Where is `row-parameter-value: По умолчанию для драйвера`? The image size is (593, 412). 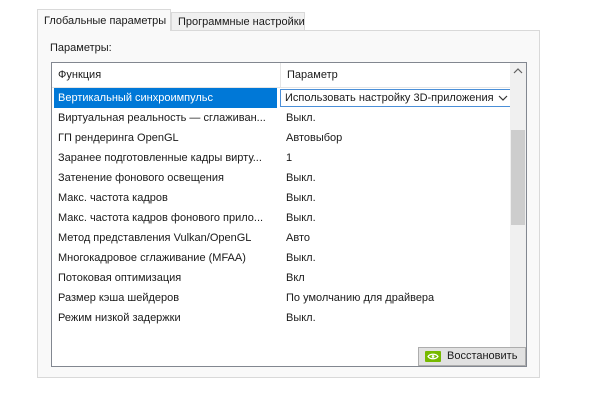
row-parameter-value: По умолчанию для драйвера is located at coordinates (360, 298).